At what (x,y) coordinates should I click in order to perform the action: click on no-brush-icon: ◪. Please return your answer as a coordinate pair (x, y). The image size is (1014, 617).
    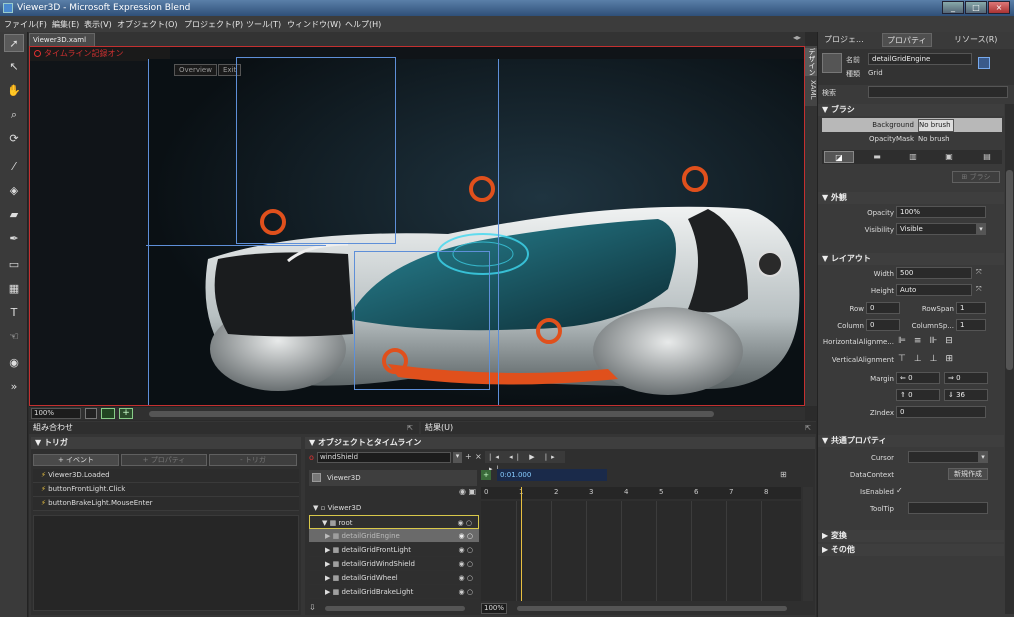
    Looking at the image, I should click on (839, 157).